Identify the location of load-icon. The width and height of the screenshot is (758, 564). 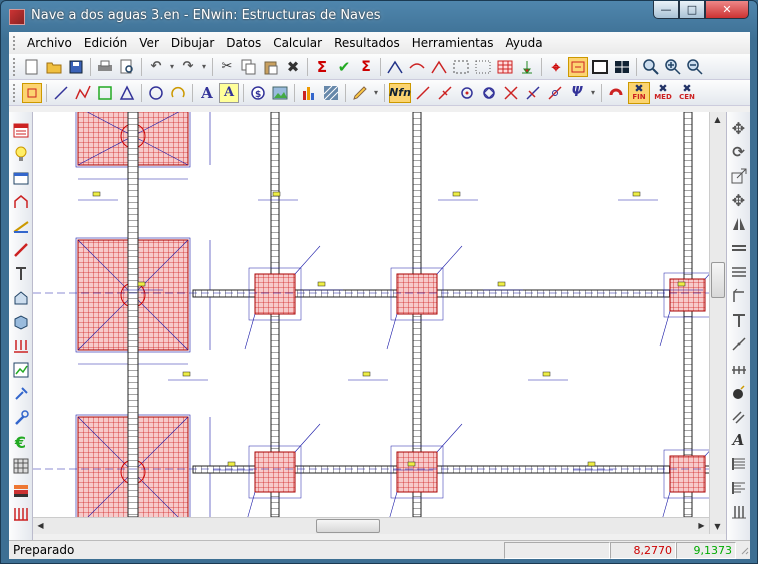
(21, 346).